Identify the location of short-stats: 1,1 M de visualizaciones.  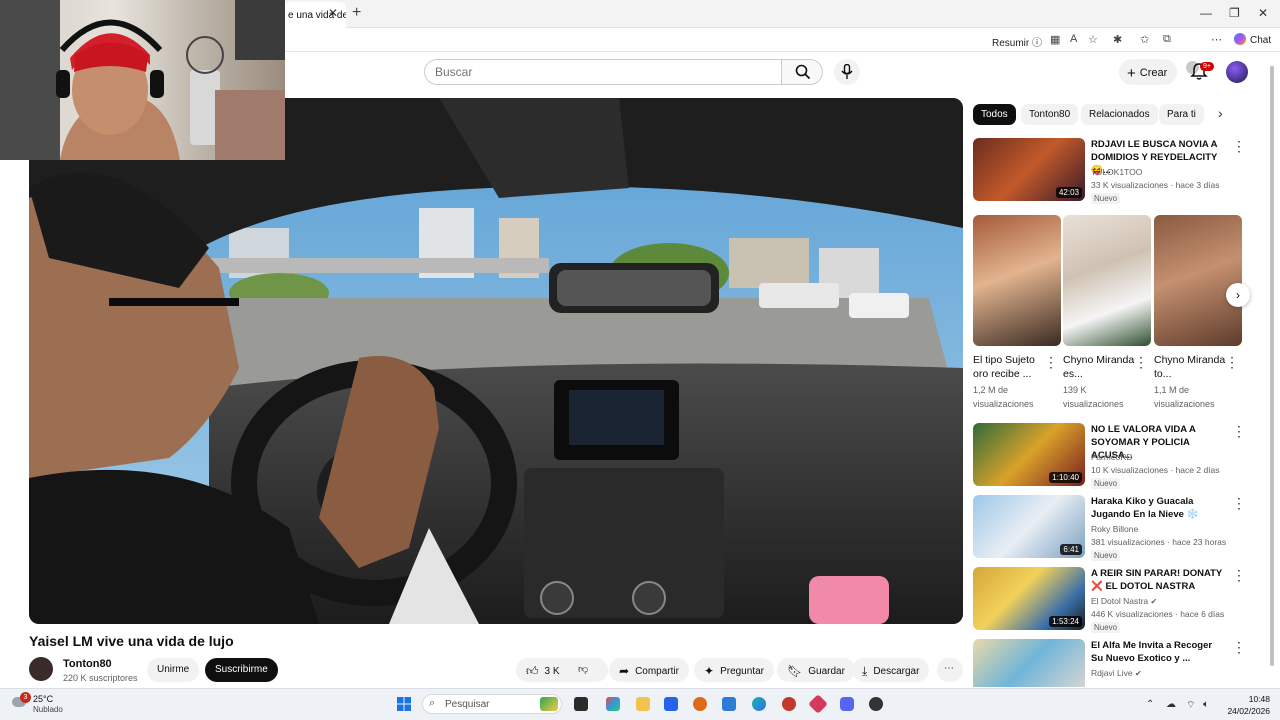
(1184, 397).